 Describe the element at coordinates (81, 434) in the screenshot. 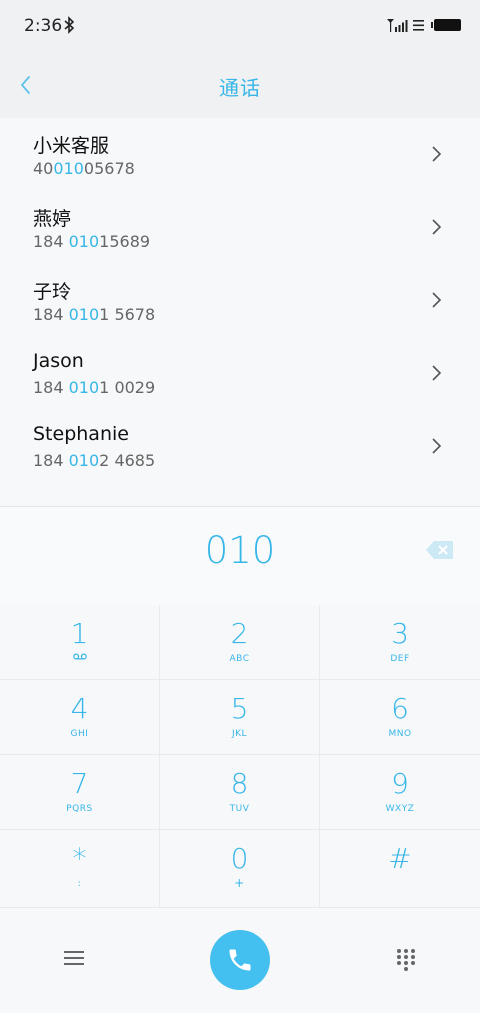

I see `contact-name: Stephanie` at that location.